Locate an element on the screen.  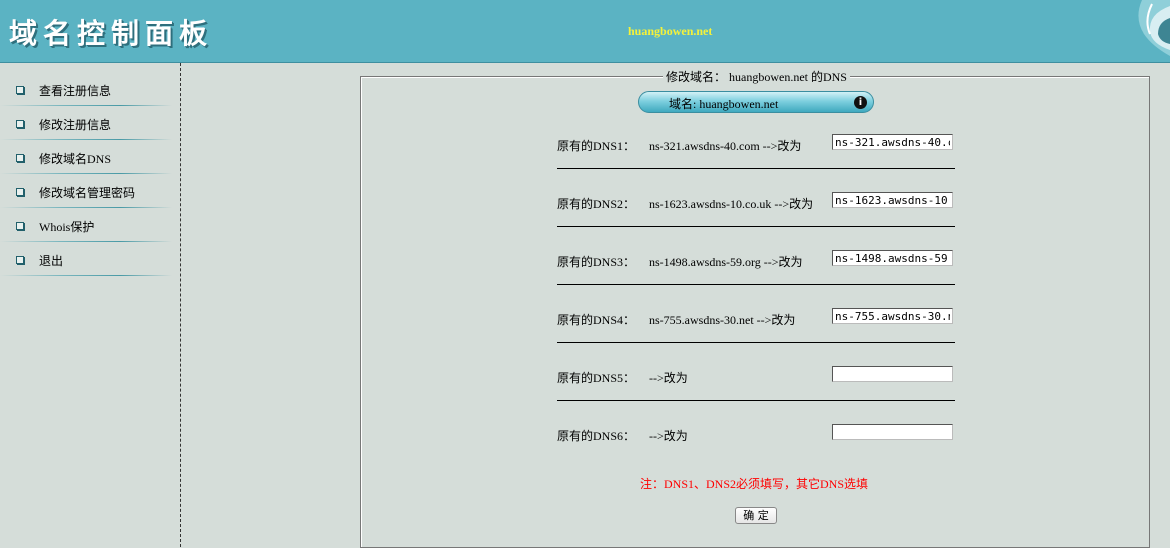
sidebar-item-label: 修改域名管理密码 is located at coordinates (87, 193).